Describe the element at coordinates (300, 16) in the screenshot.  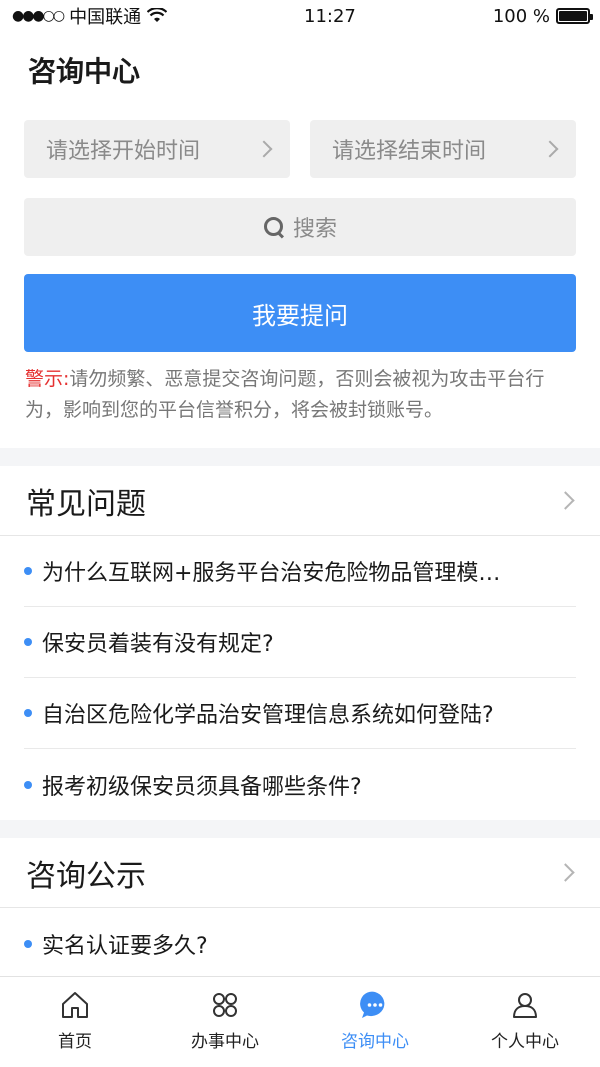
I see `status-bar: ●●●○○ 中国联通 11:27 100 %` at that location.